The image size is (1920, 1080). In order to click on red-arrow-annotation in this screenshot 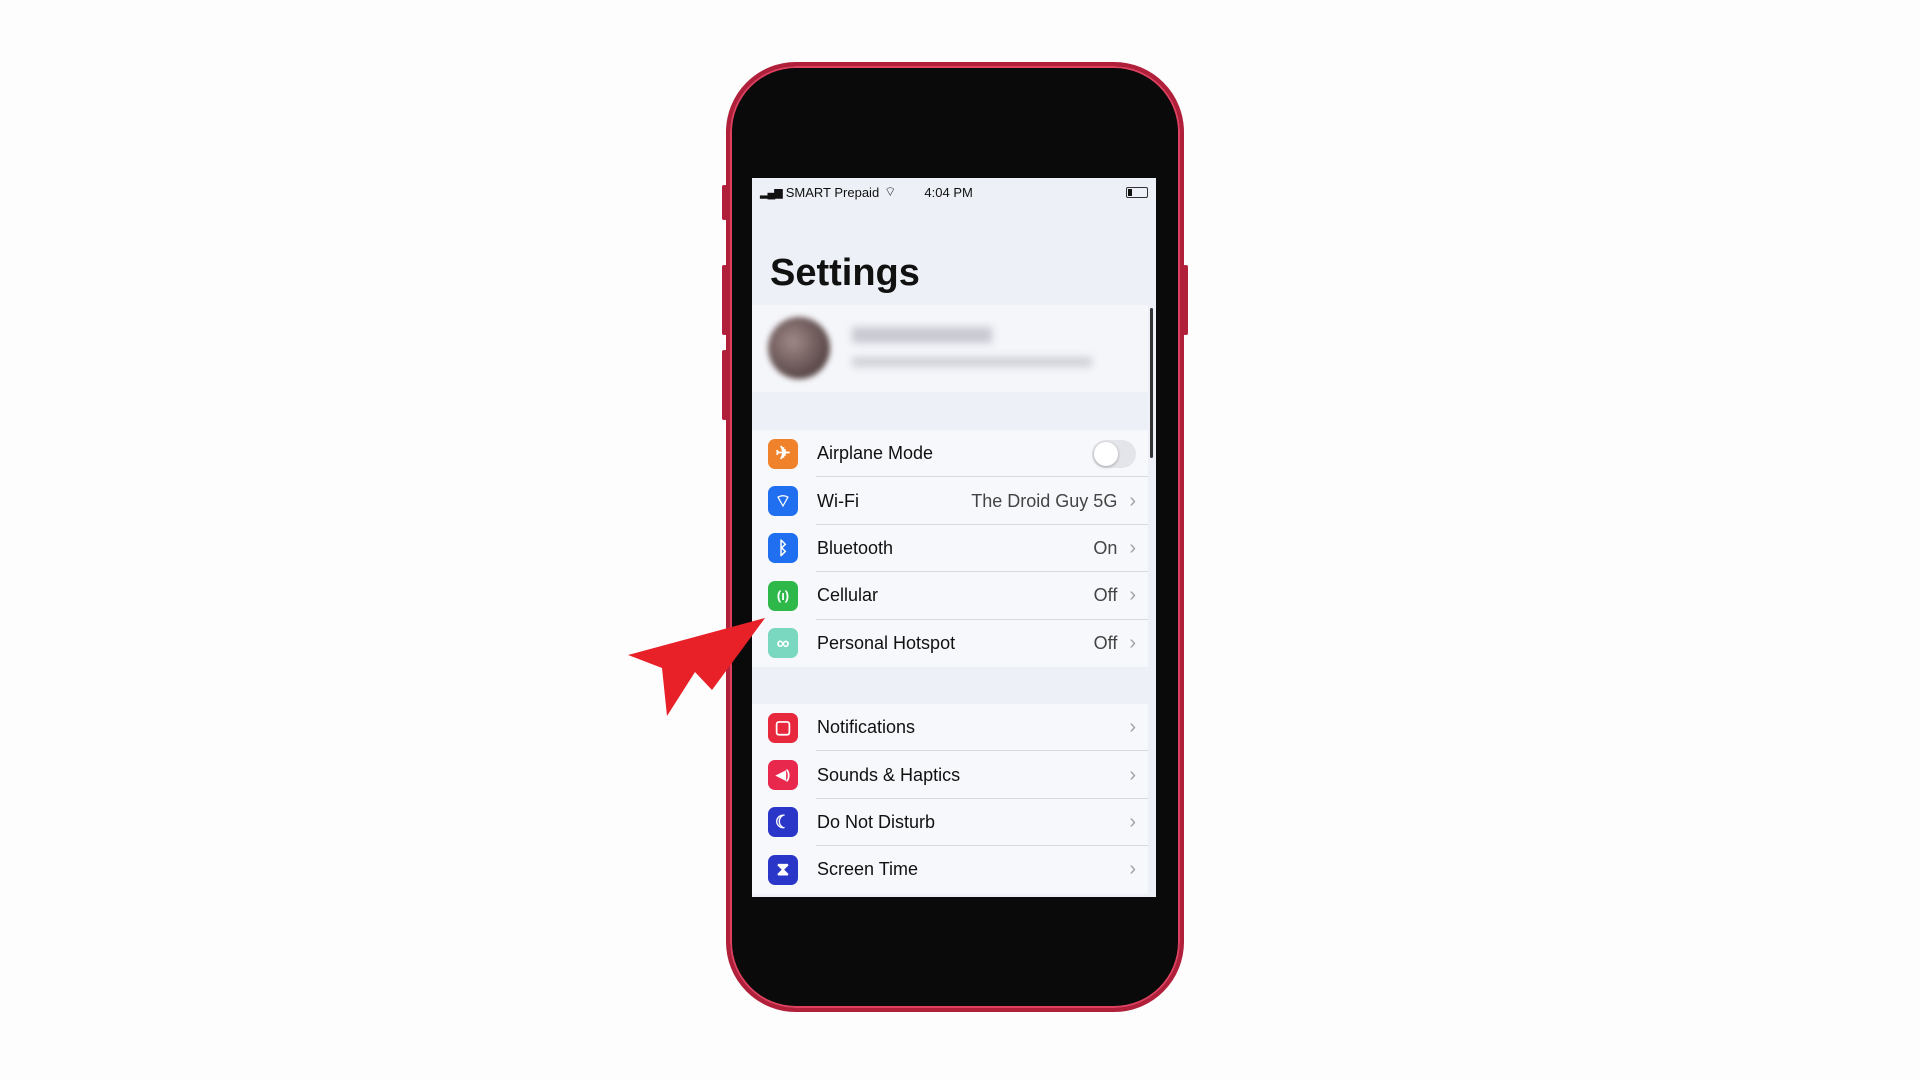, I will do `click(696, 667)`.